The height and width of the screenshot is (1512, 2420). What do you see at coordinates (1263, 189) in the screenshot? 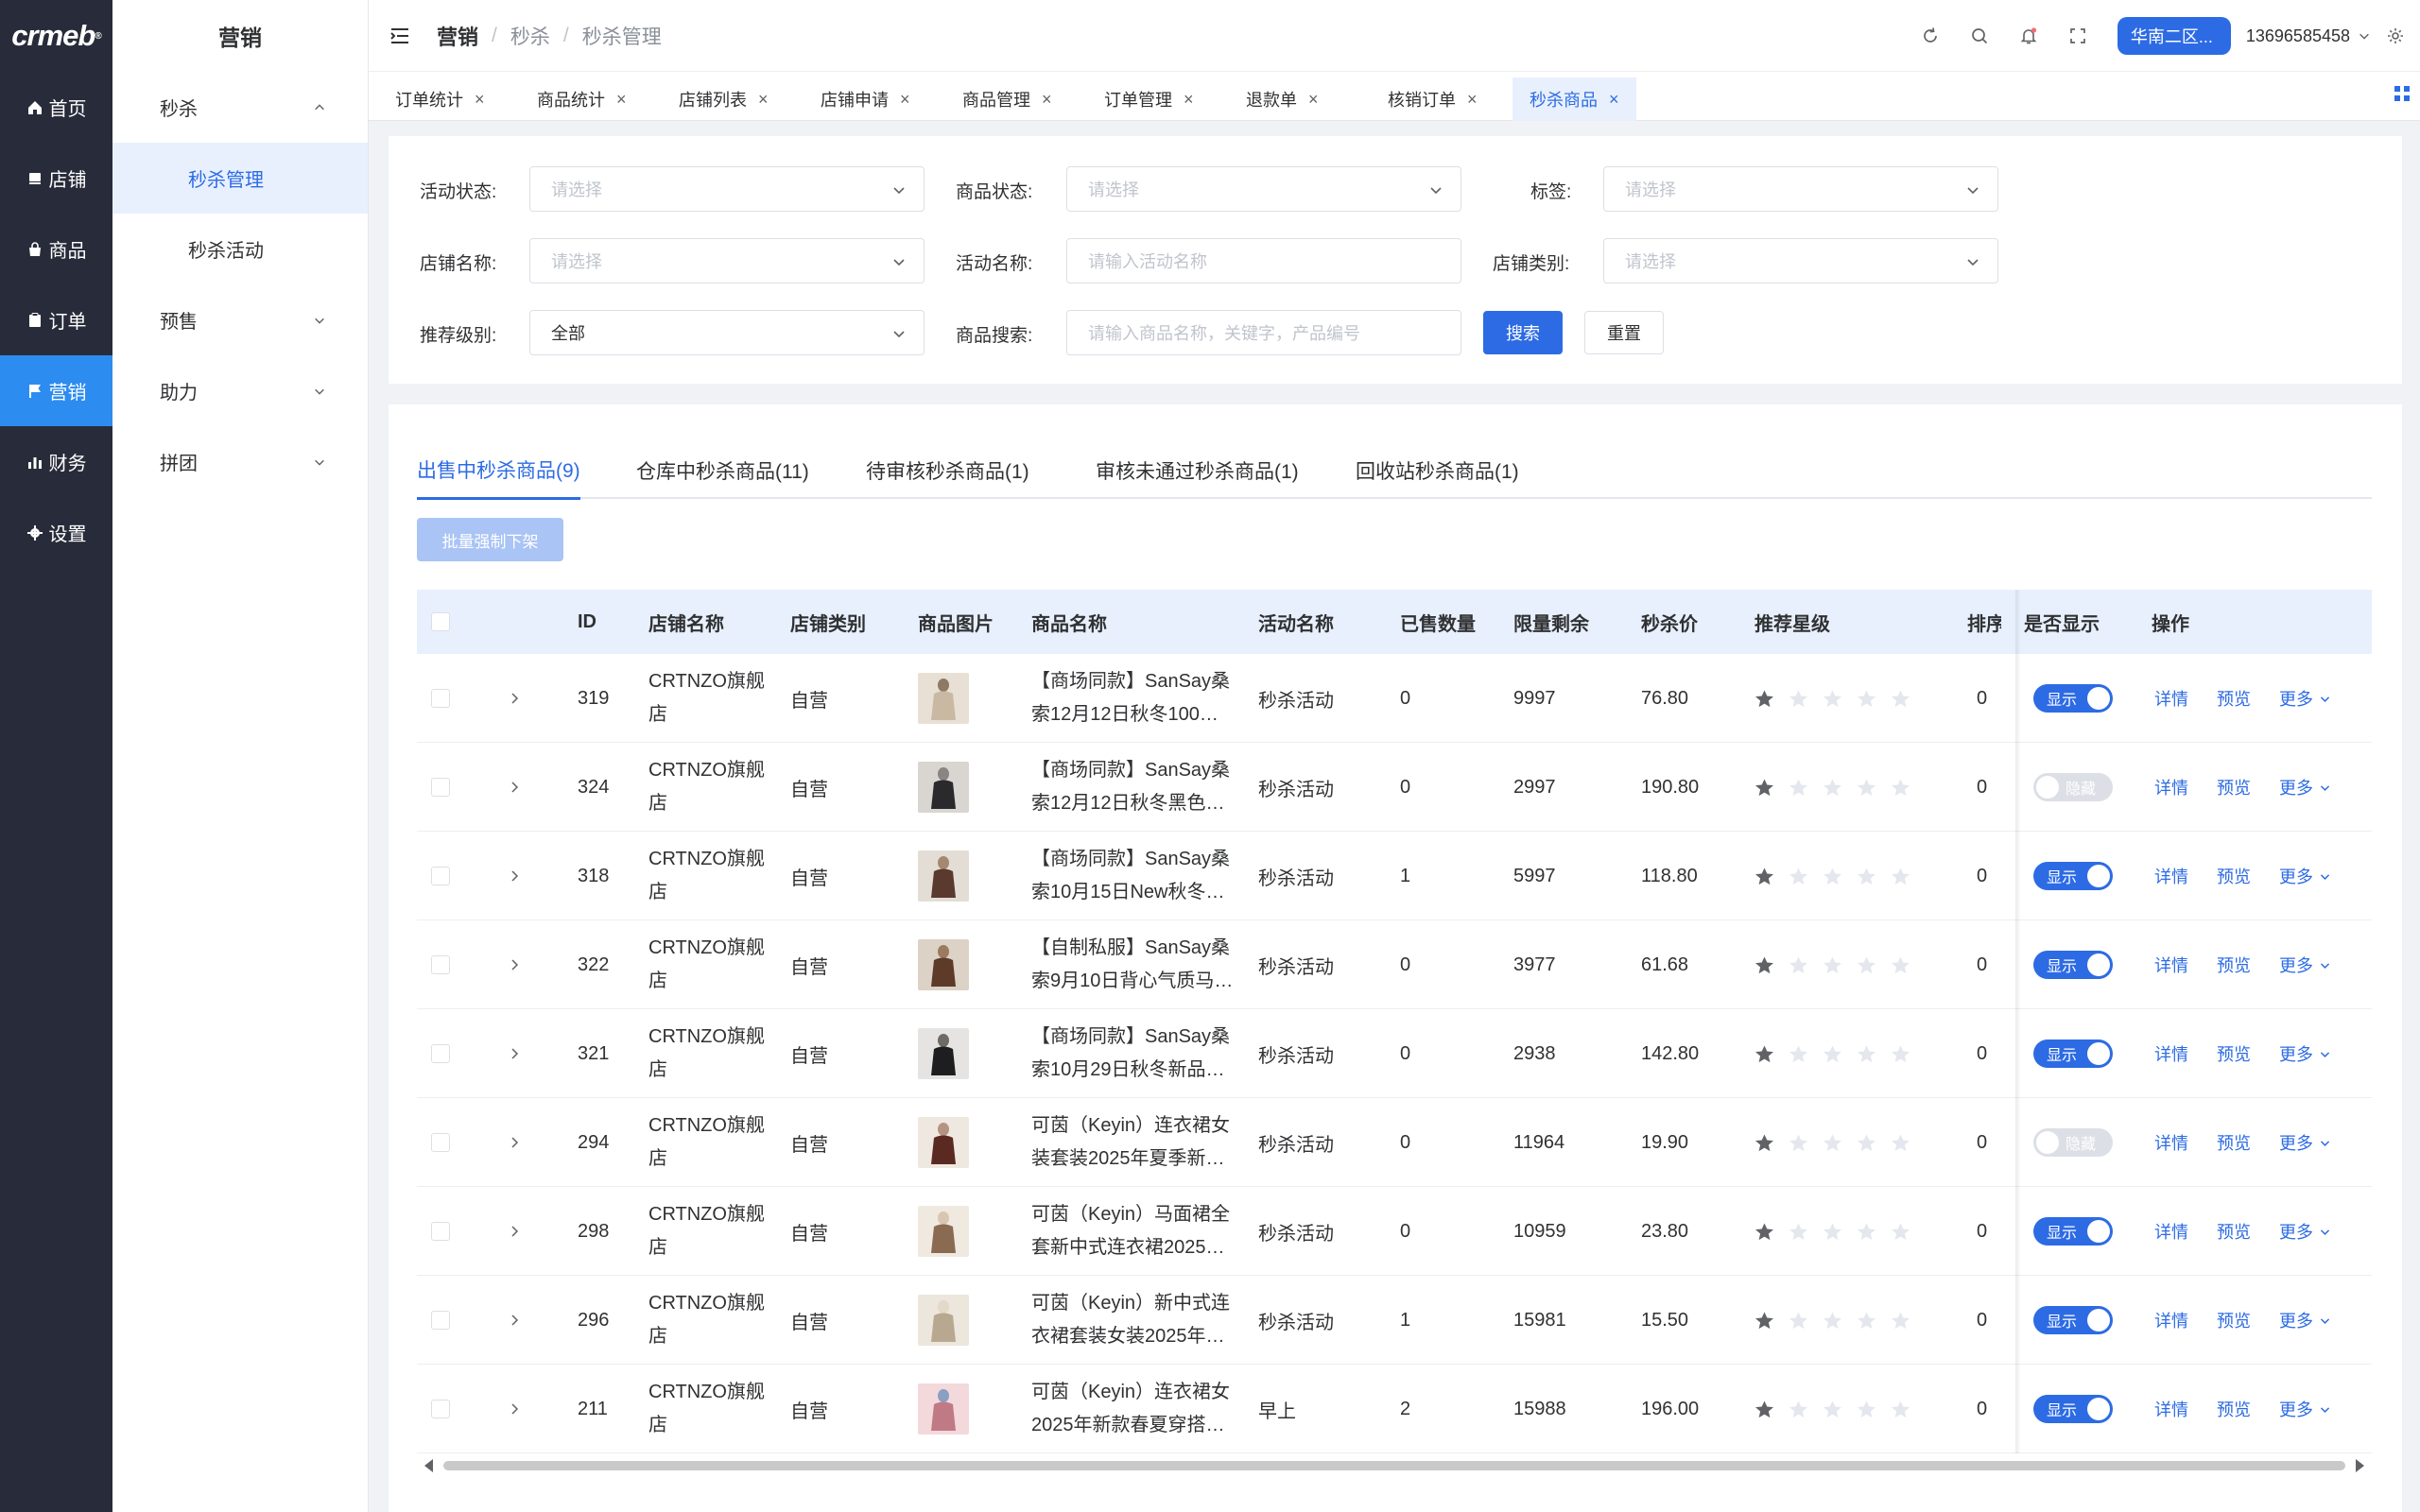
I see `product-status-select: 请选择` at bounding box center [1263, 189].